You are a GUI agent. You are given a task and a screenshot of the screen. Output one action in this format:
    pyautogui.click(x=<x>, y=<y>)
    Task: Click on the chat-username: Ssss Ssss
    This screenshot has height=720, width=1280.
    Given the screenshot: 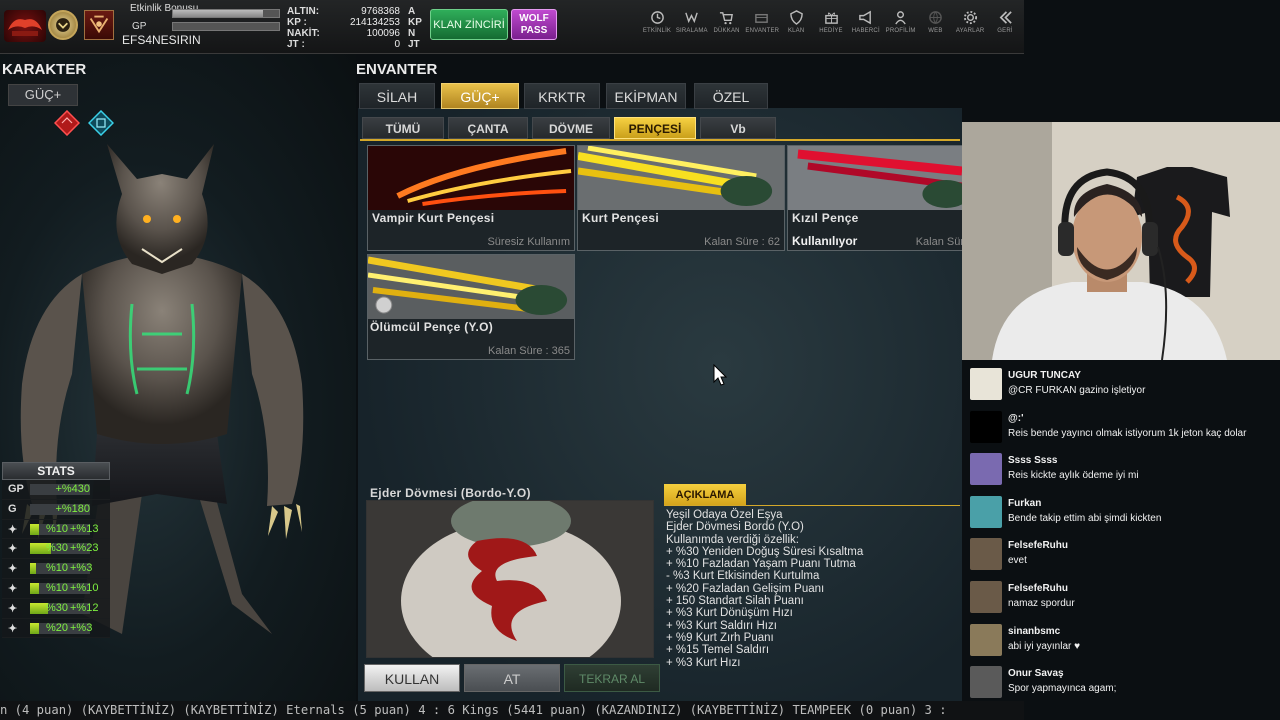 What is the action you would take?
    pyautogui.click(x=1033, y=461)
    